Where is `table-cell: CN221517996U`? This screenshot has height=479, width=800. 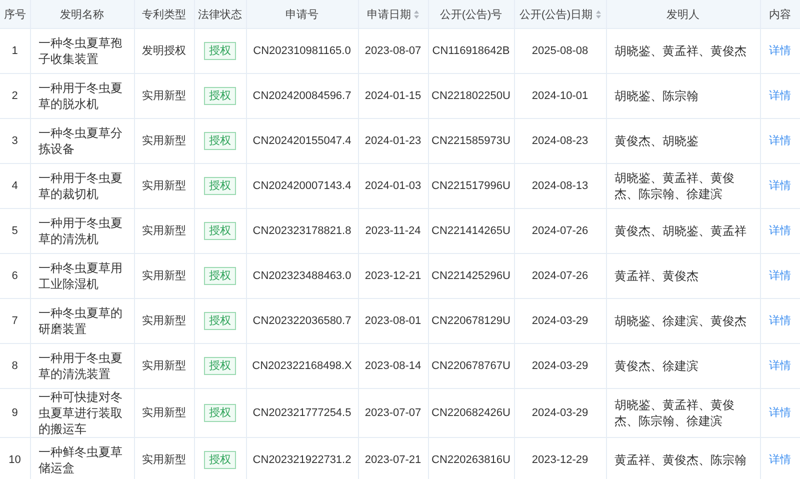 table-cell: CN221517996U is located at coordinates (471, 186).